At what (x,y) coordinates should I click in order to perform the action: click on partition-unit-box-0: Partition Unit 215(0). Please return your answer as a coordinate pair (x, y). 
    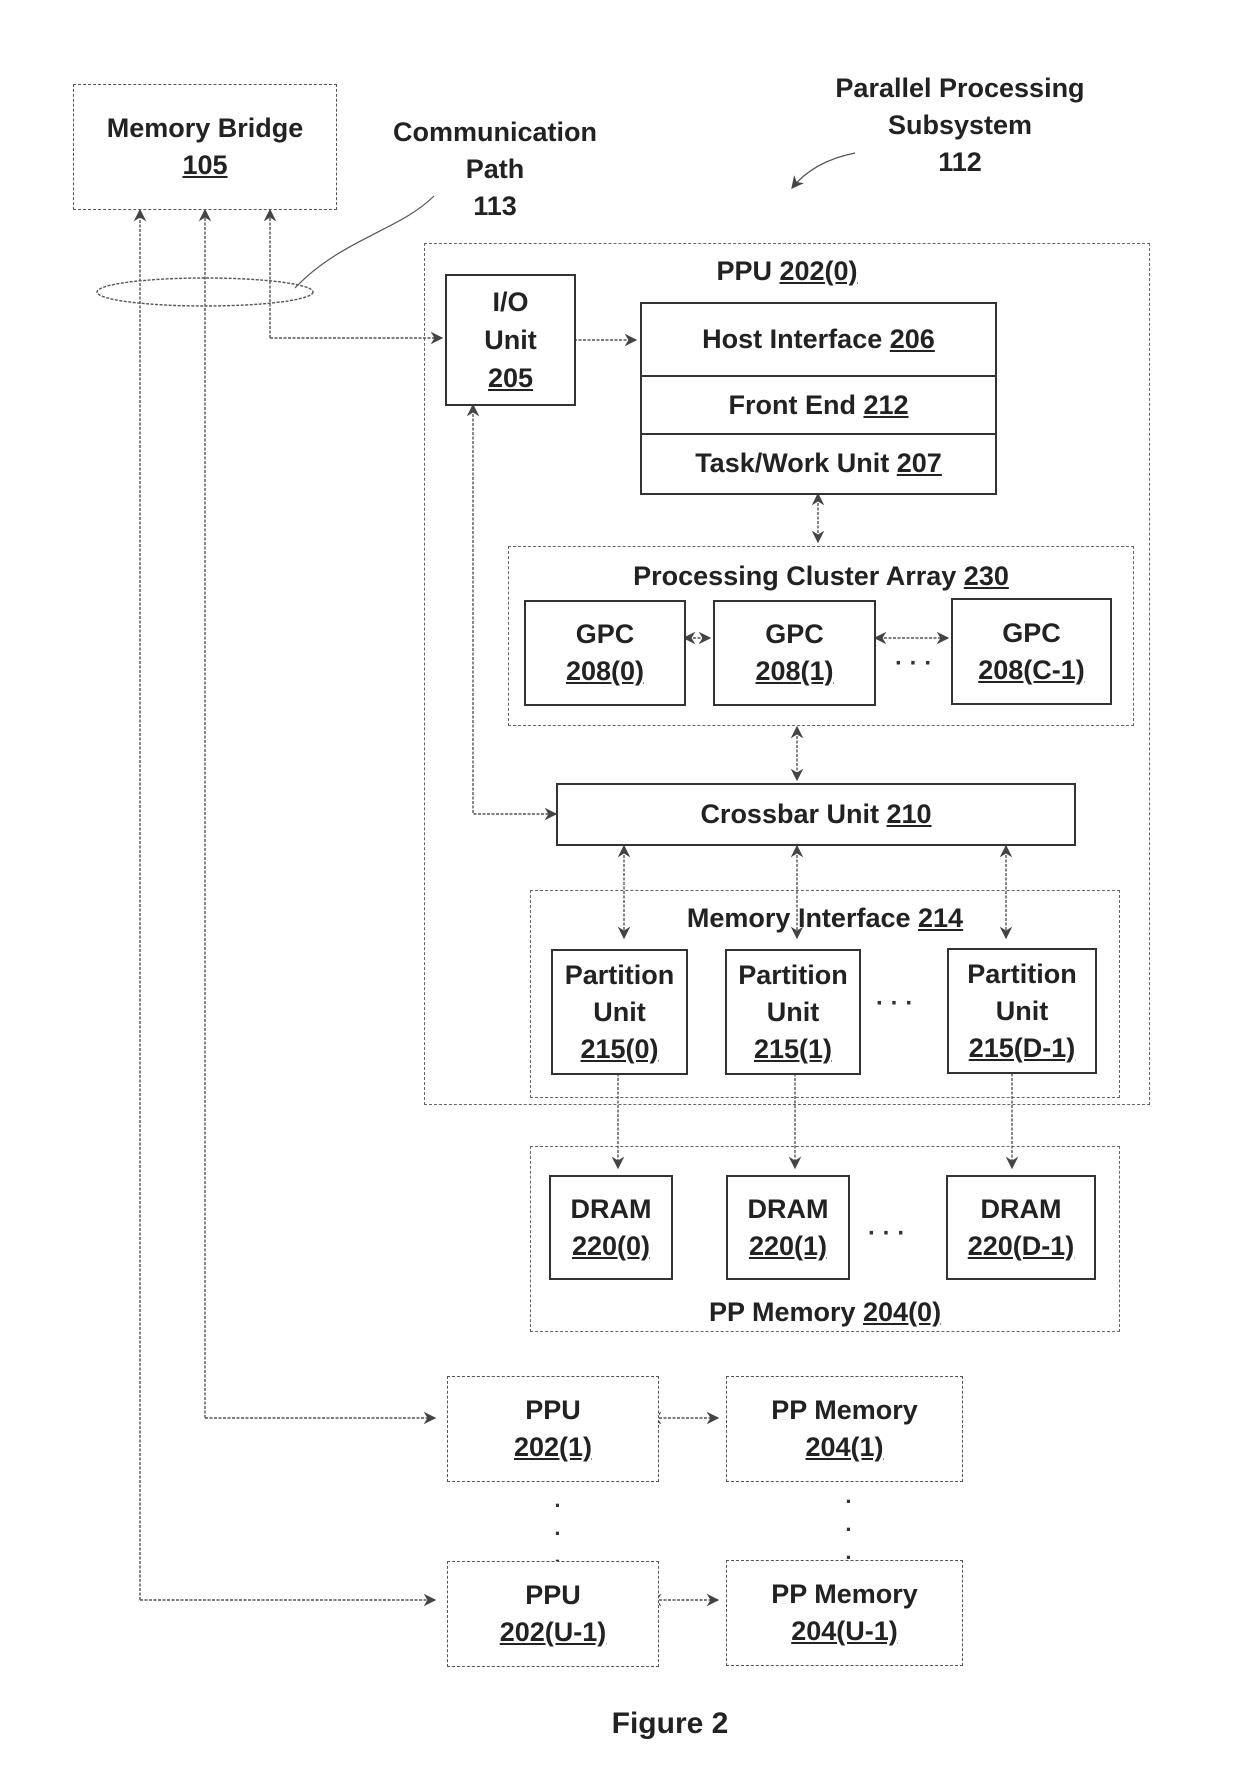
    Looking at the image, I should click on (619, 1012).